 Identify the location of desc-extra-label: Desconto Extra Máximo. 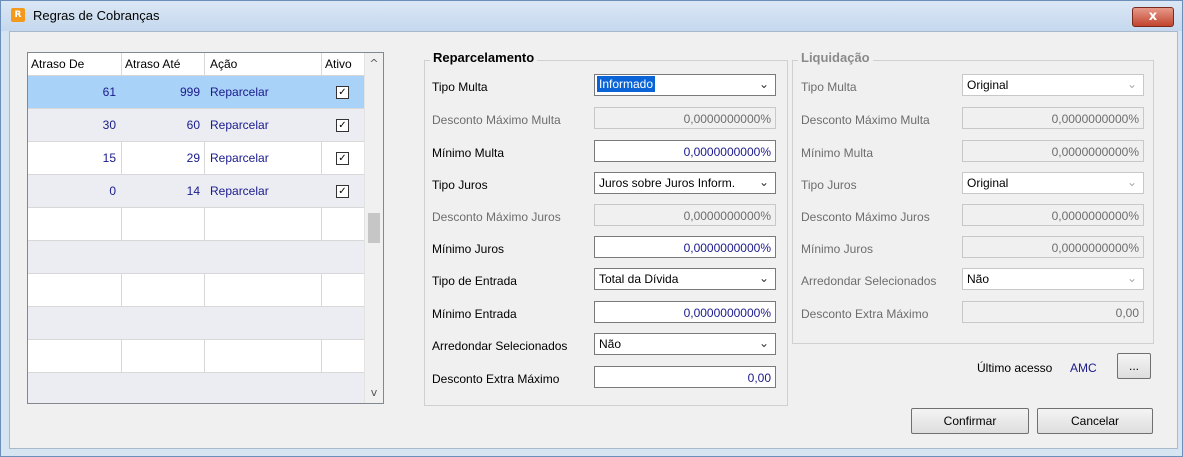
(496, 379).